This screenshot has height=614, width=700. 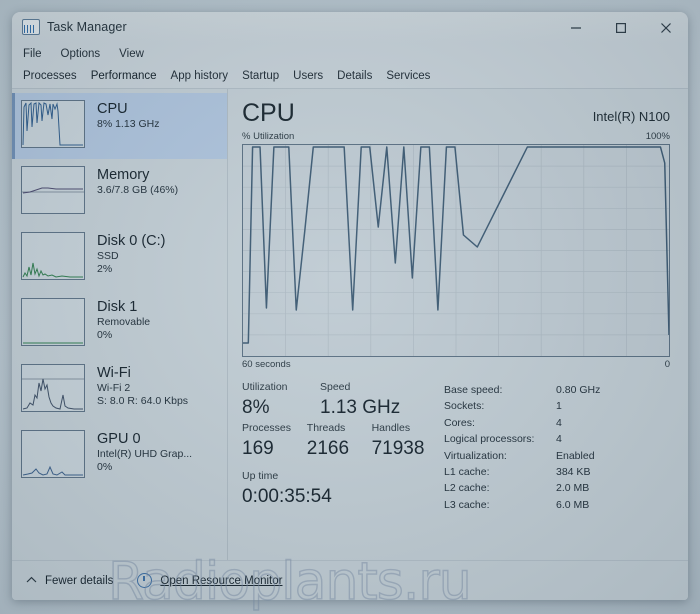 What do you see at coordinates (53, 256) in the screenshot?
I see `disk0-thumbnail-graph` at bounding box center [53, 256].